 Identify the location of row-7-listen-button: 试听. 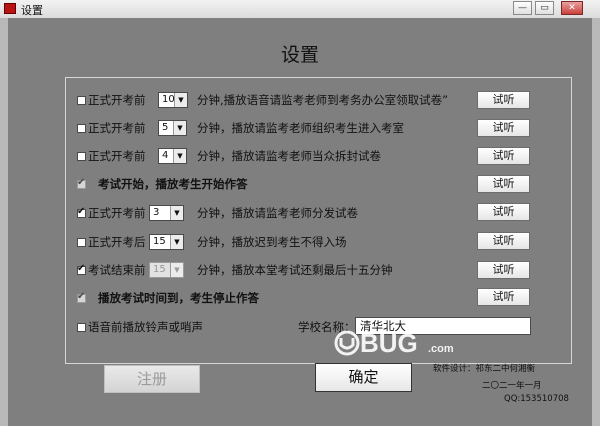
(503, 270).